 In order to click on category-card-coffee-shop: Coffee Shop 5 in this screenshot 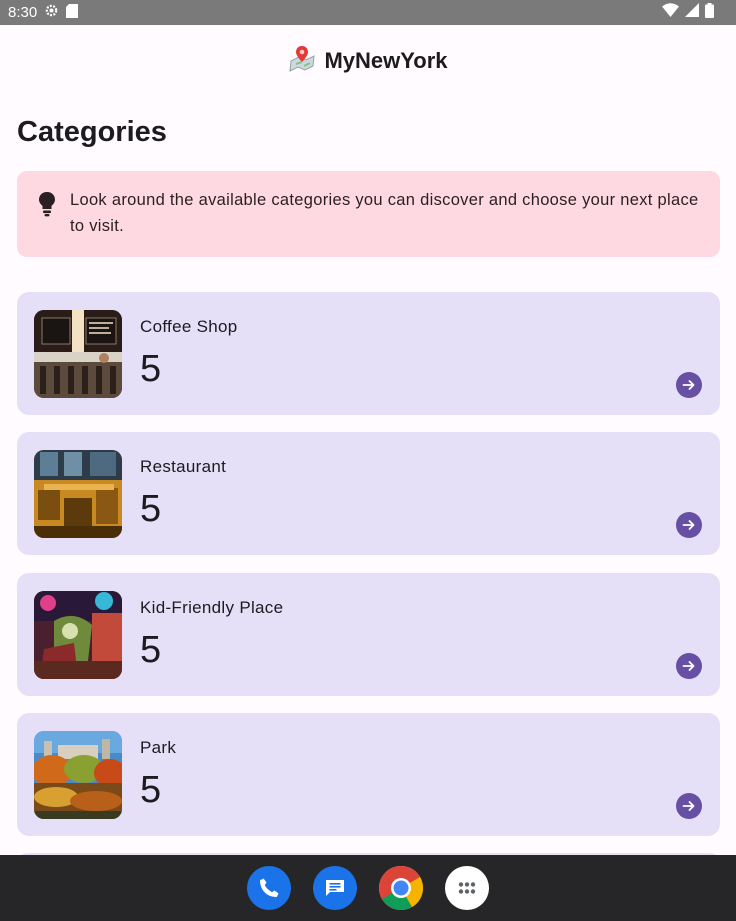, I will do `click(368, 353)`.